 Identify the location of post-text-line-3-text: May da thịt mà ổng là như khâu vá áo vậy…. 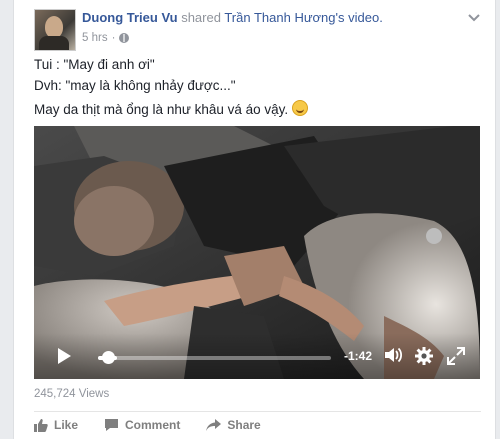
(161, 109).